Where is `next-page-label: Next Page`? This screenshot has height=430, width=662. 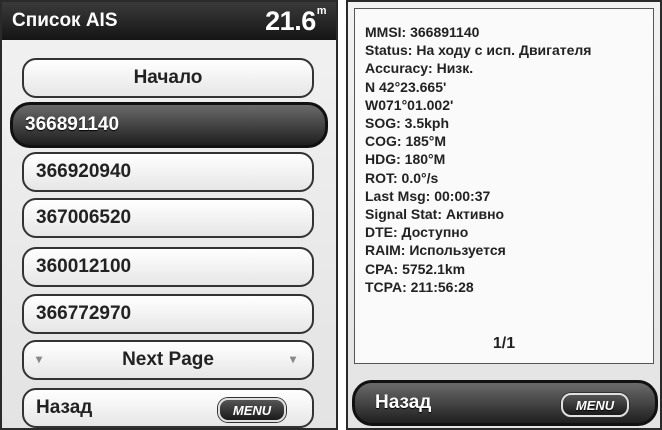
next-page-label: Next Page is located at coordinates (168, 359).